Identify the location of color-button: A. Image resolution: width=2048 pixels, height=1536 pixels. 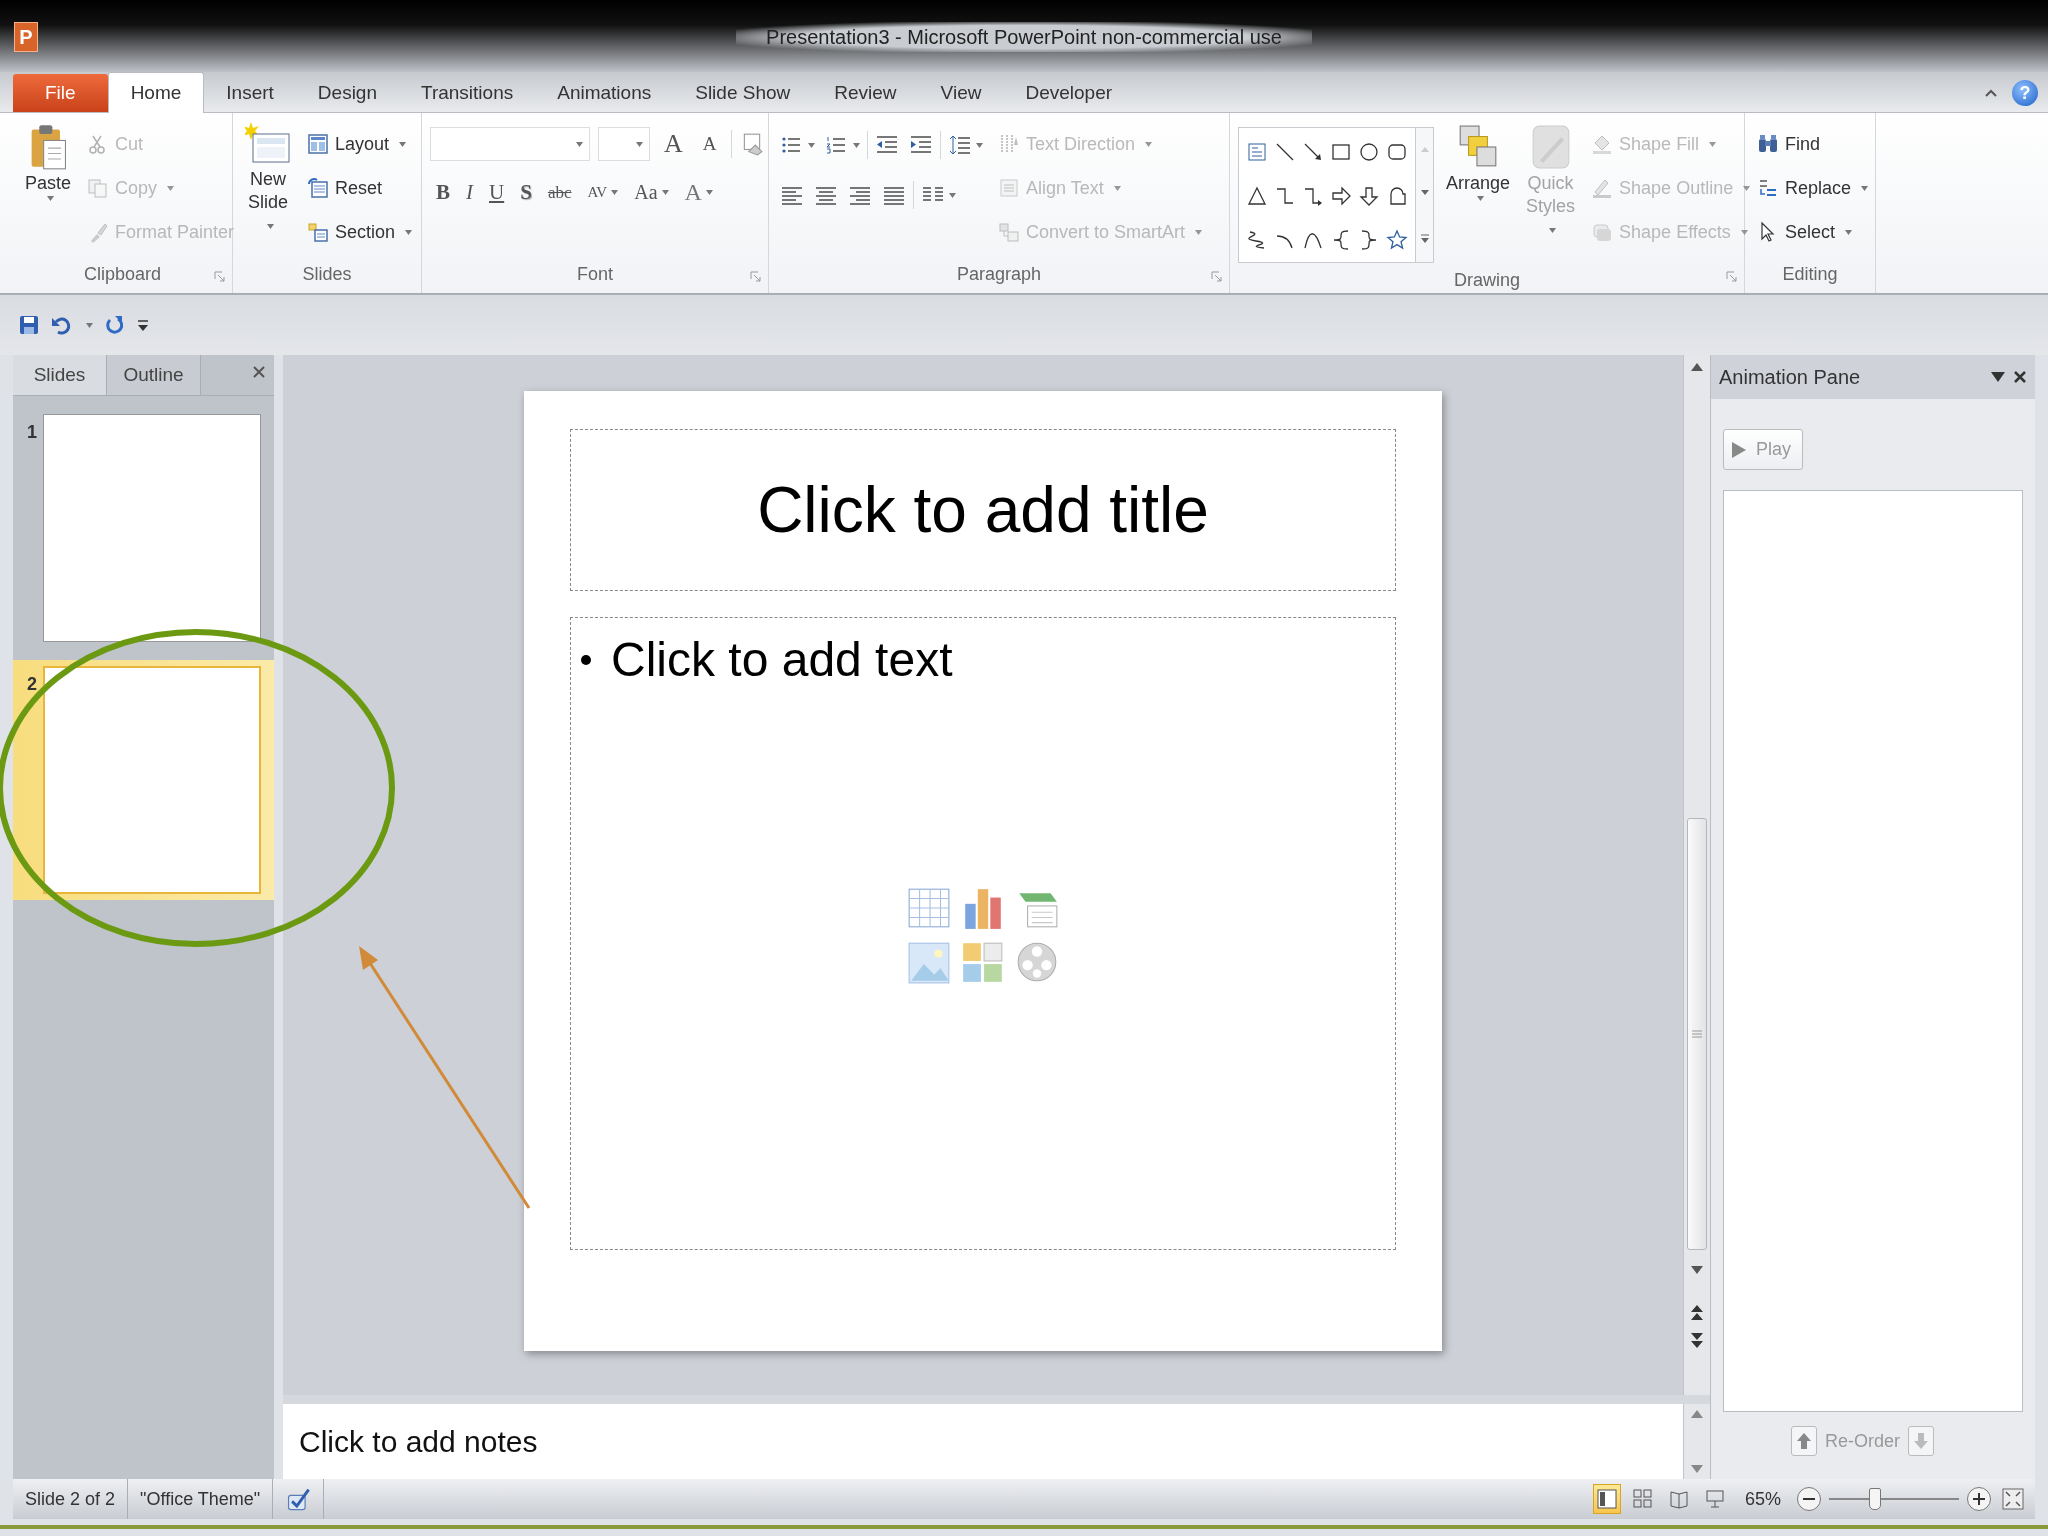
(698, 192).